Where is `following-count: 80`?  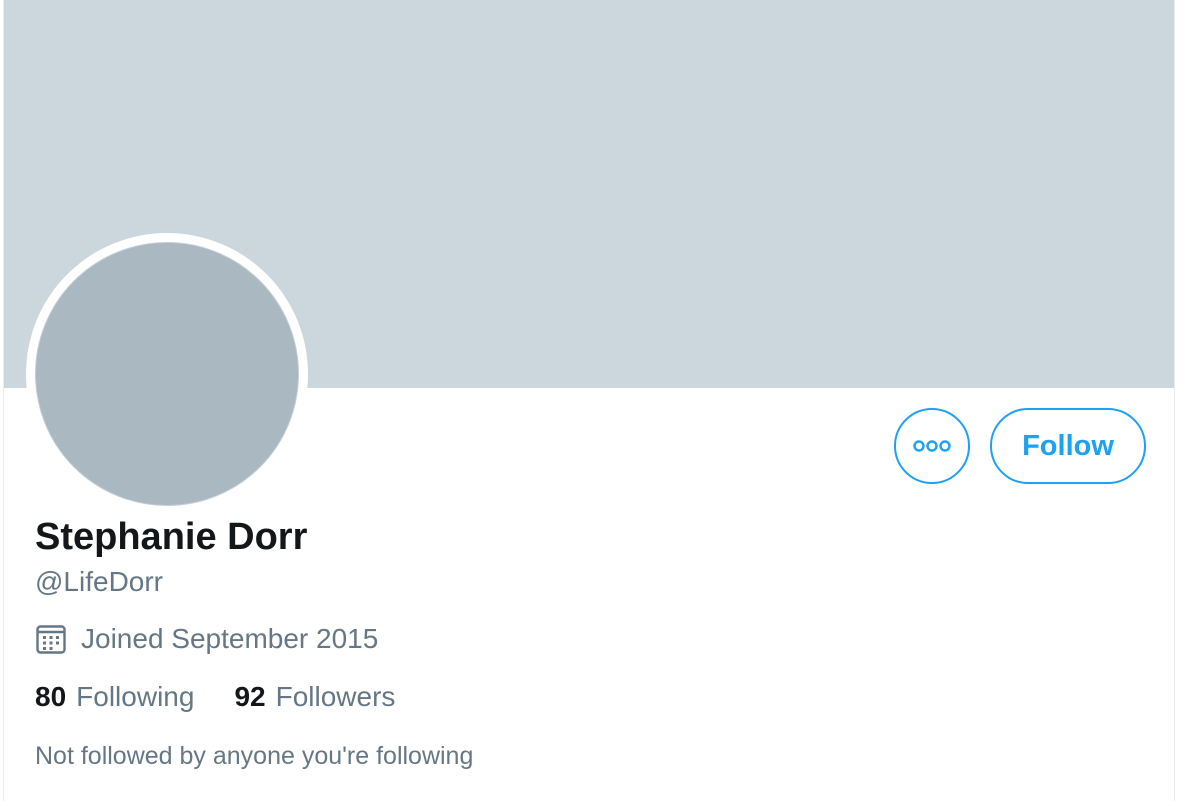
following-count: 80 is located at coordinates (51, 696).